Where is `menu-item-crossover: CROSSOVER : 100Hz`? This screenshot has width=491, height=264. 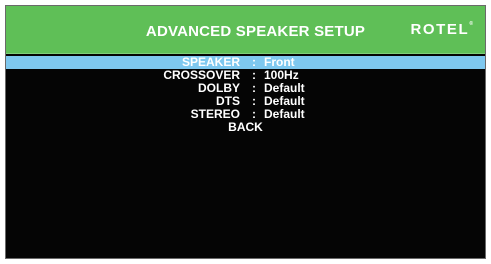 menu-item-crossover: CROSSOVER : 100Hz is located at coordinates (245, 75).